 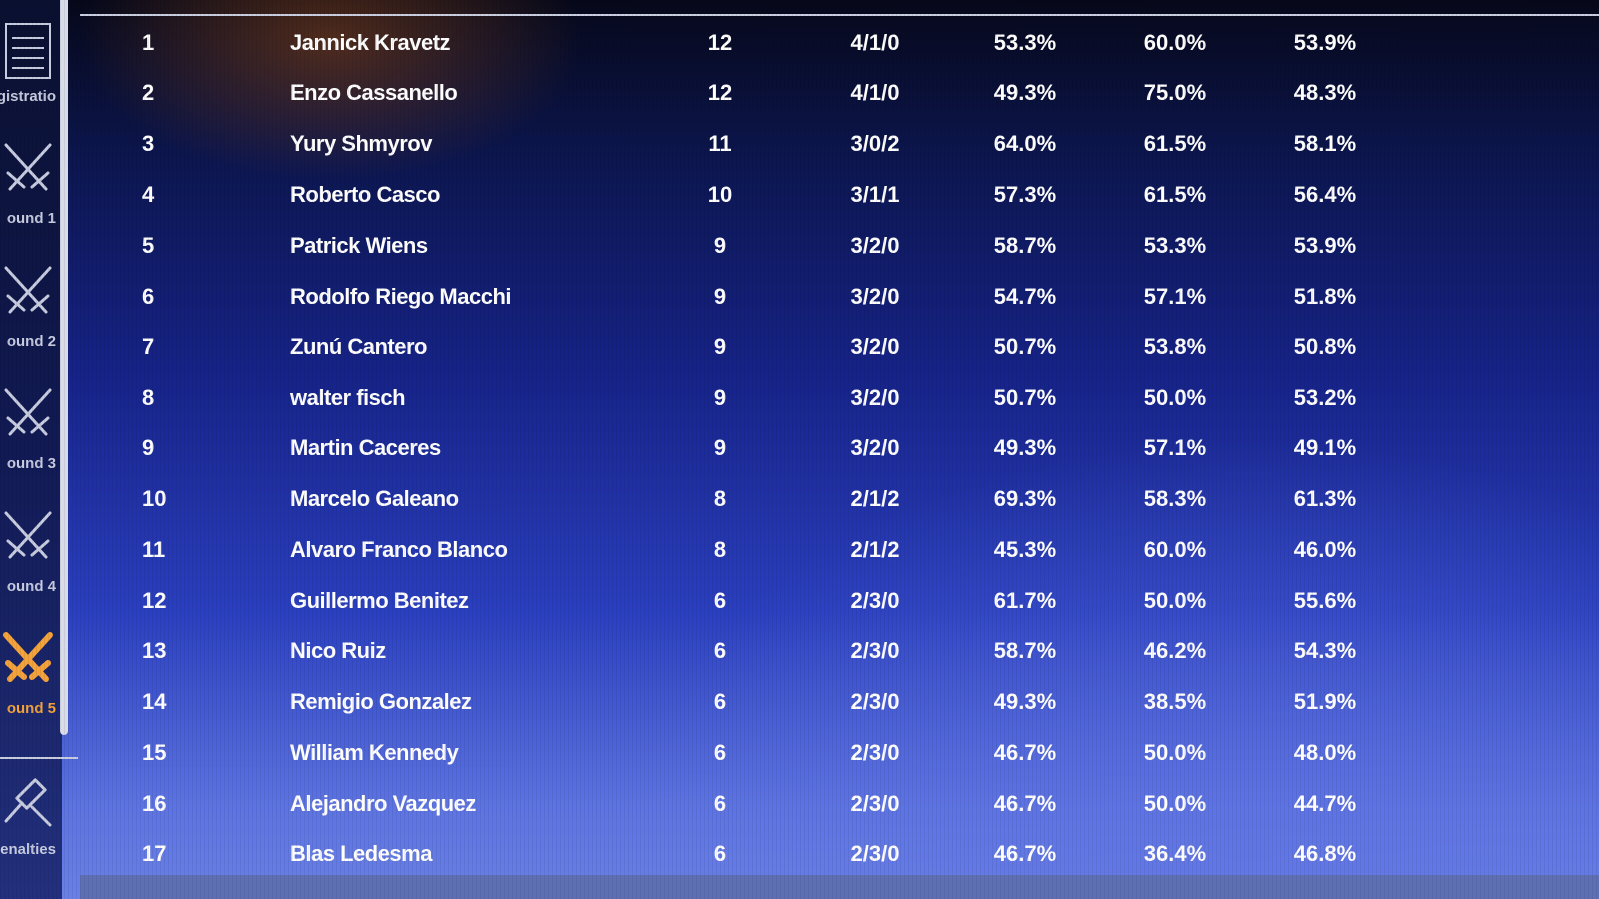 I want to click on sidebar-item-round-5: ound 5, so click(x=30, y=680).